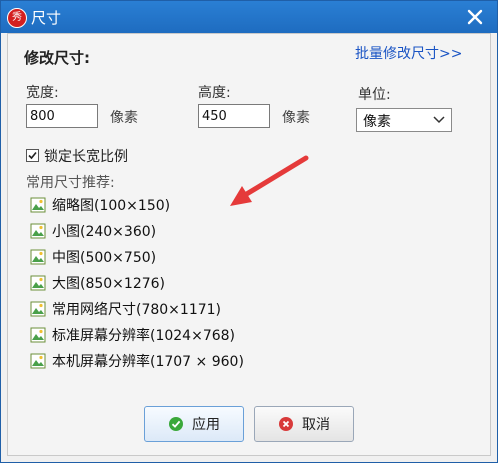 The height and width of the screenshot is (463, 498). I want to click on width-label: 宽度:, so click(42, 93).